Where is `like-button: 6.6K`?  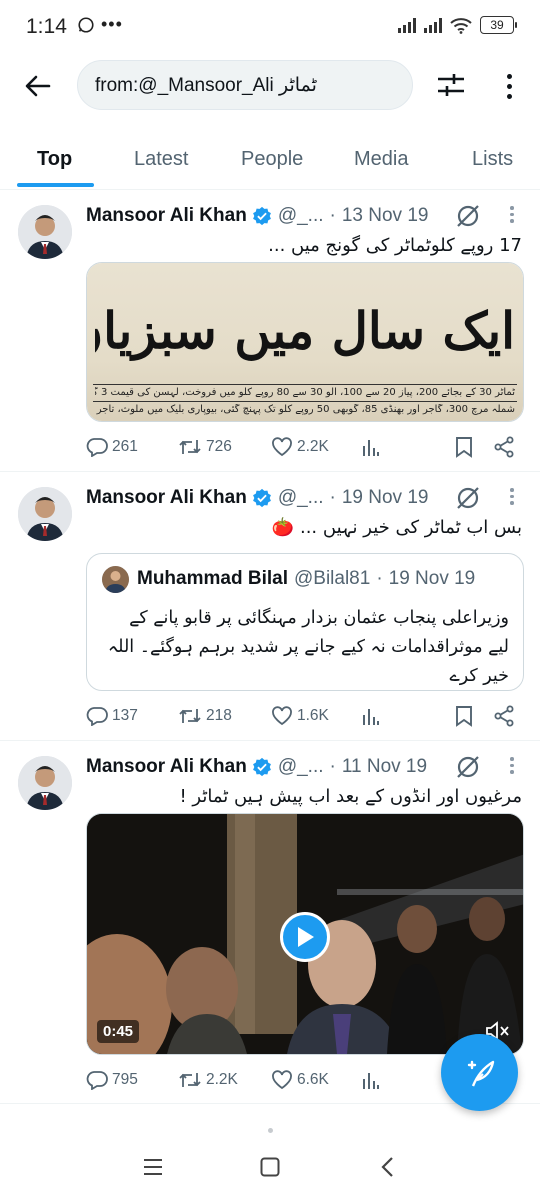 like-button: 6.6K is located at coordinates (300, 1080).